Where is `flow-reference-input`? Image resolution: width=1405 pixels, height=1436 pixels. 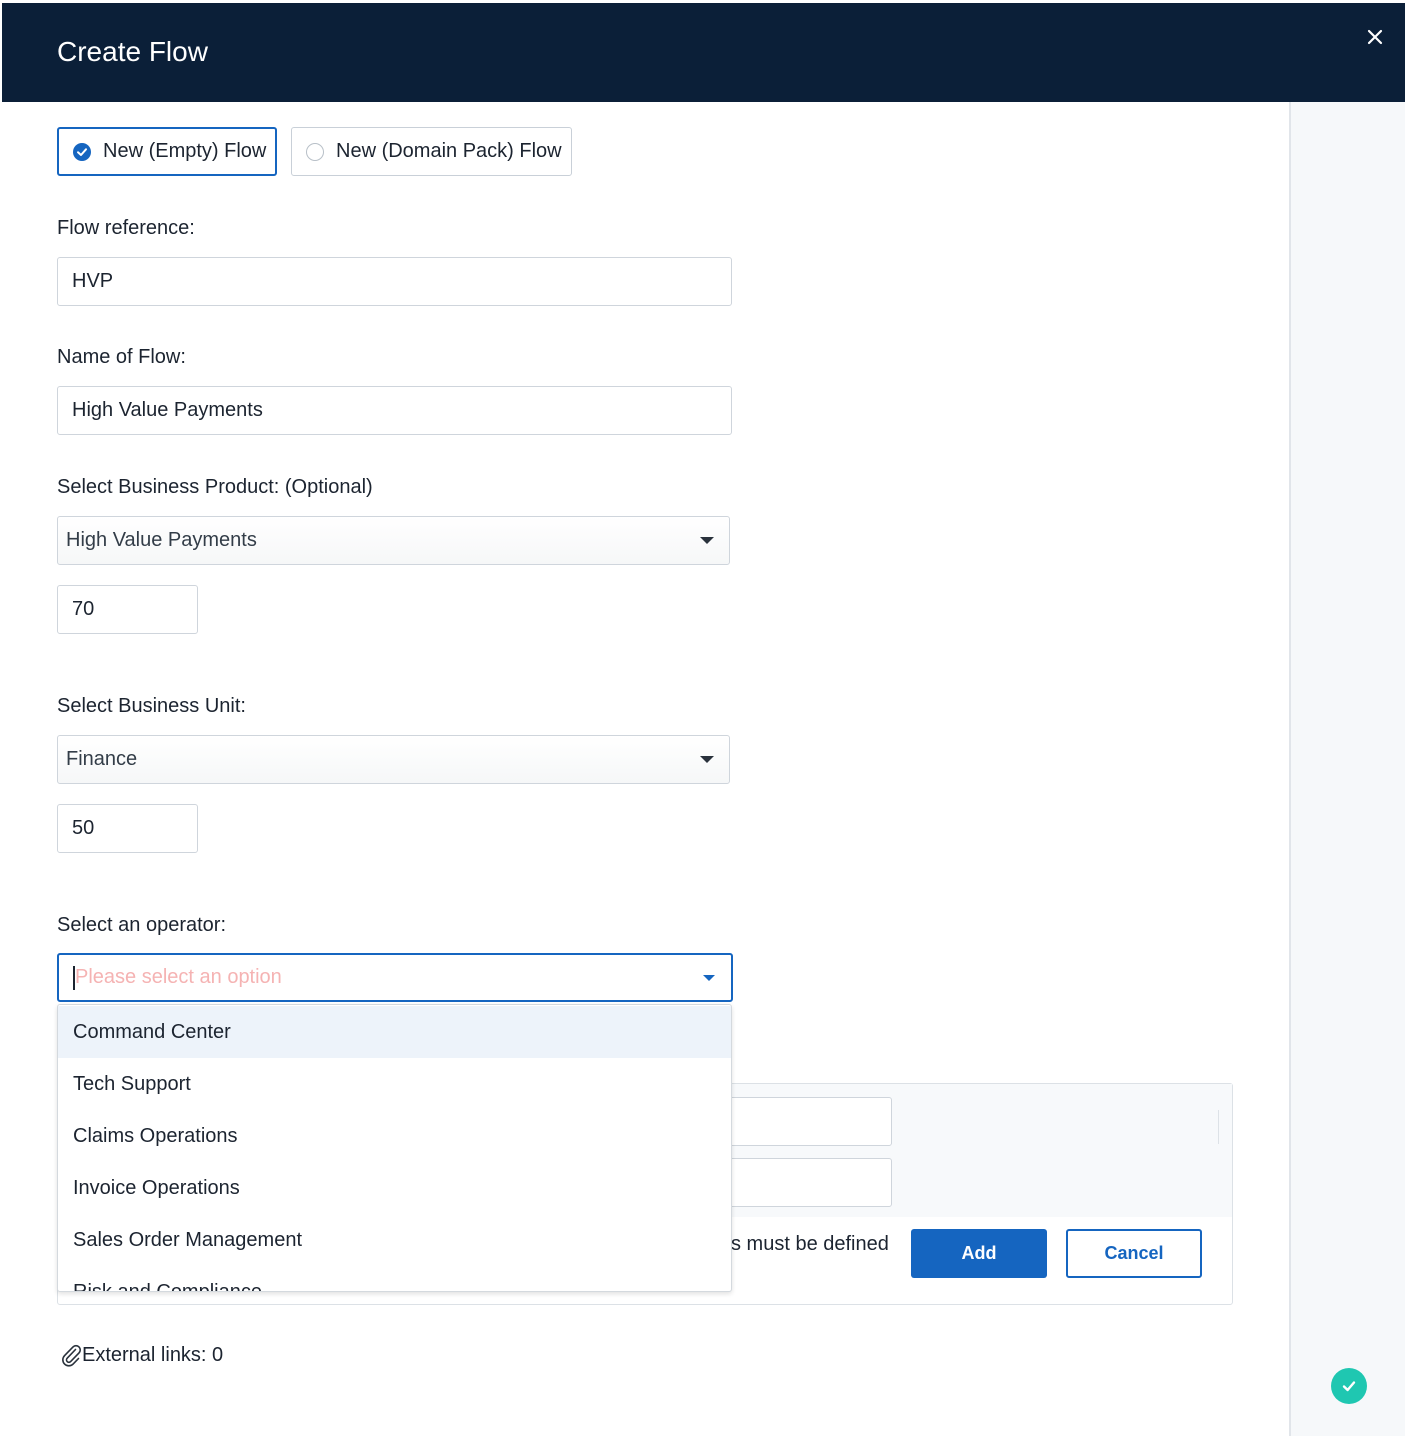
flow-reference-input is located at coordinates (394, 281).